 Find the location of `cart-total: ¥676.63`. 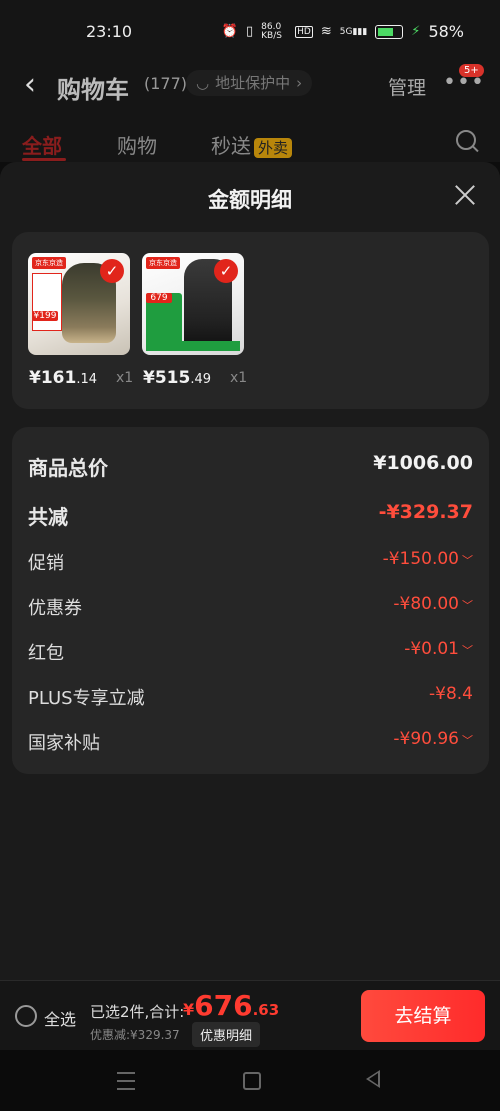

cart-total: ¥676.63 is located at coordinates (231, 1005).